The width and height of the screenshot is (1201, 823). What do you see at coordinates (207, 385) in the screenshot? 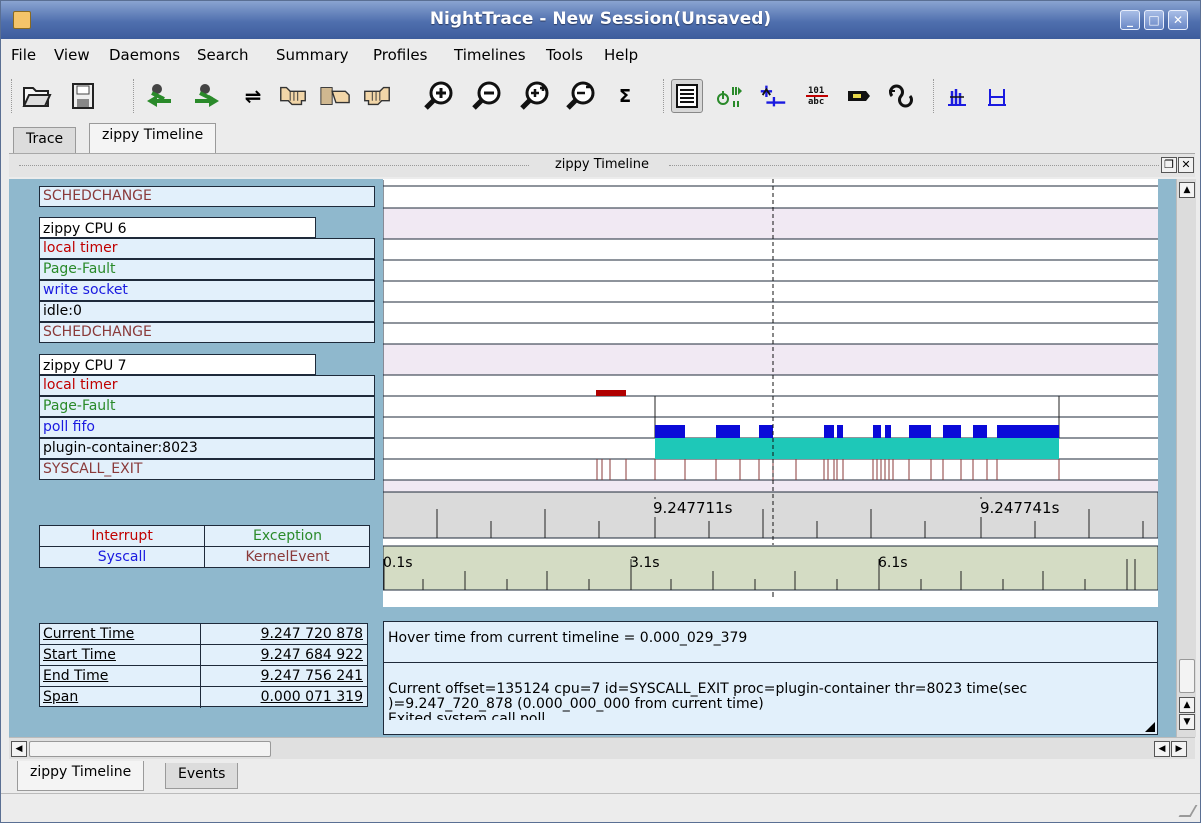
I see `row-label-cpu7-local-timer: local timer` at bounding box center [207, 385].